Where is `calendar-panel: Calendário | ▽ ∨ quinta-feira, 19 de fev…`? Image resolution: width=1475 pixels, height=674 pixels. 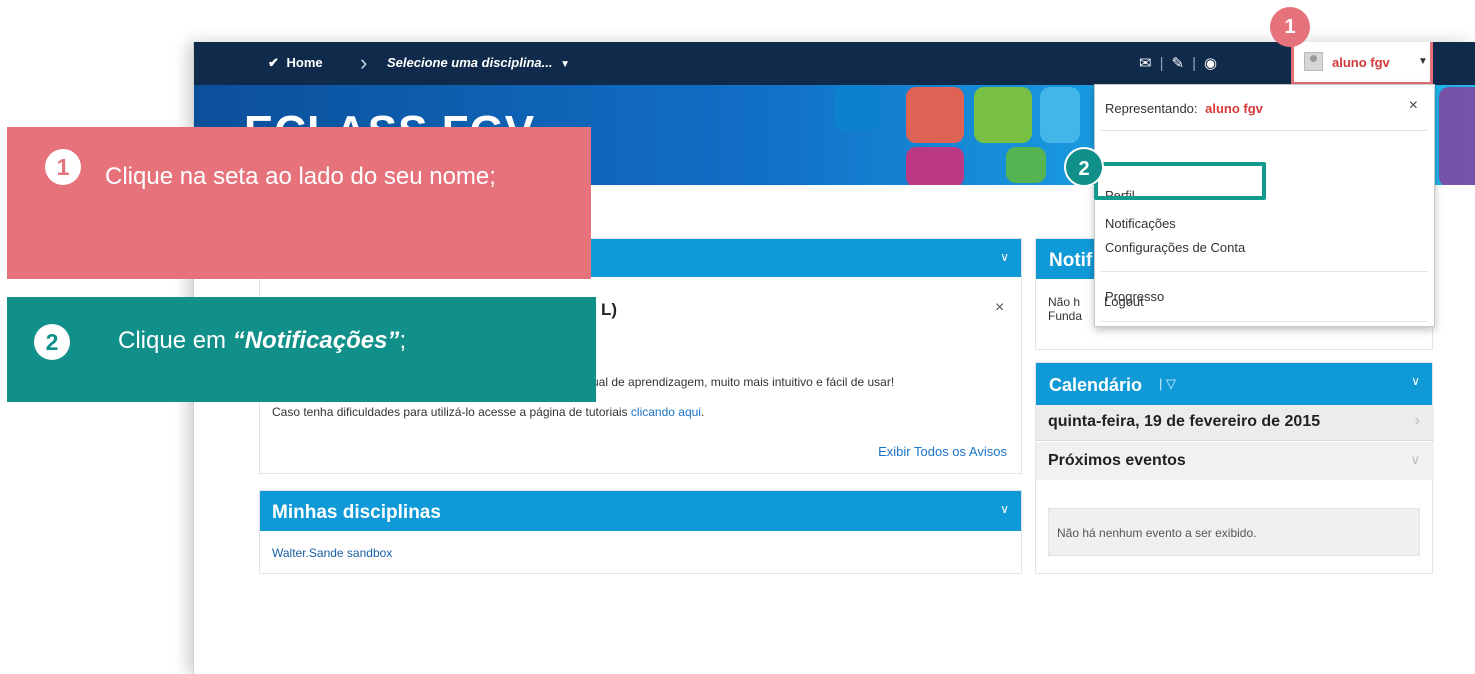 calendar-panel: Calendário | ▽ ∨ quinta-feira, 19 de fev… is located at coordinates (1234, 468).